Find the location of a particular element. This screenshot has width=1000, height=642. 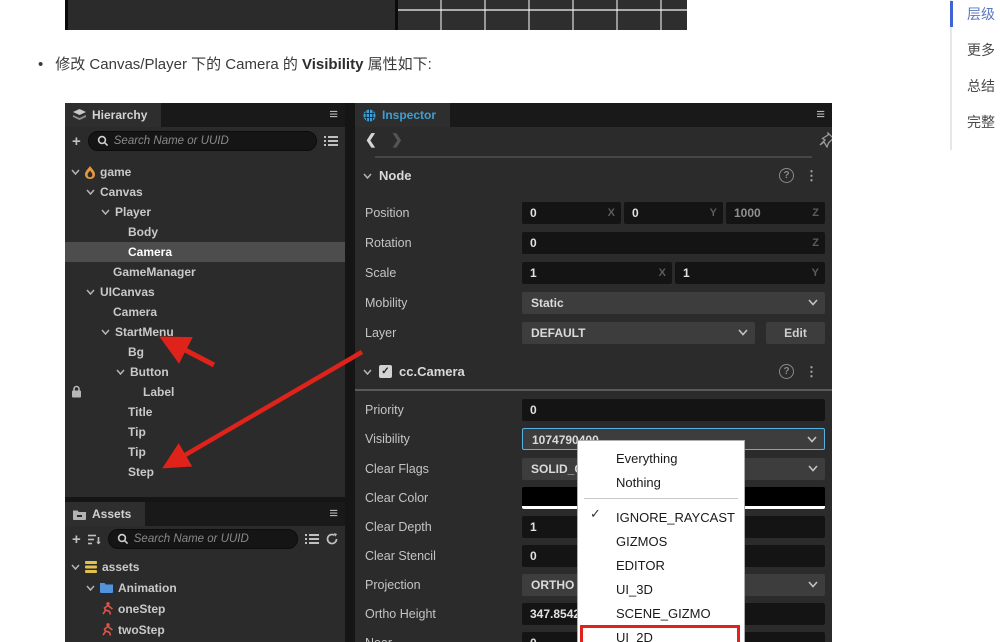

position-x-field: 0X is located at coordinates (571, 213).